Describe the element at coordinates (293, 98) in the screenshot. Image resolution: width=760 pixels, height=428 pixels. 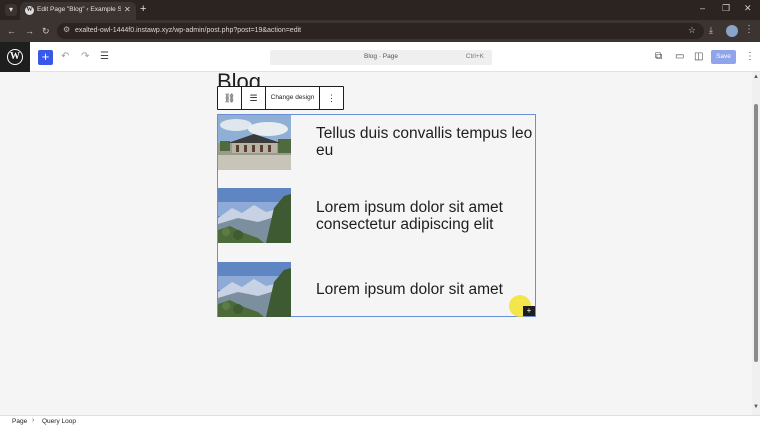
I see `change-design-button: Change design` at that location.